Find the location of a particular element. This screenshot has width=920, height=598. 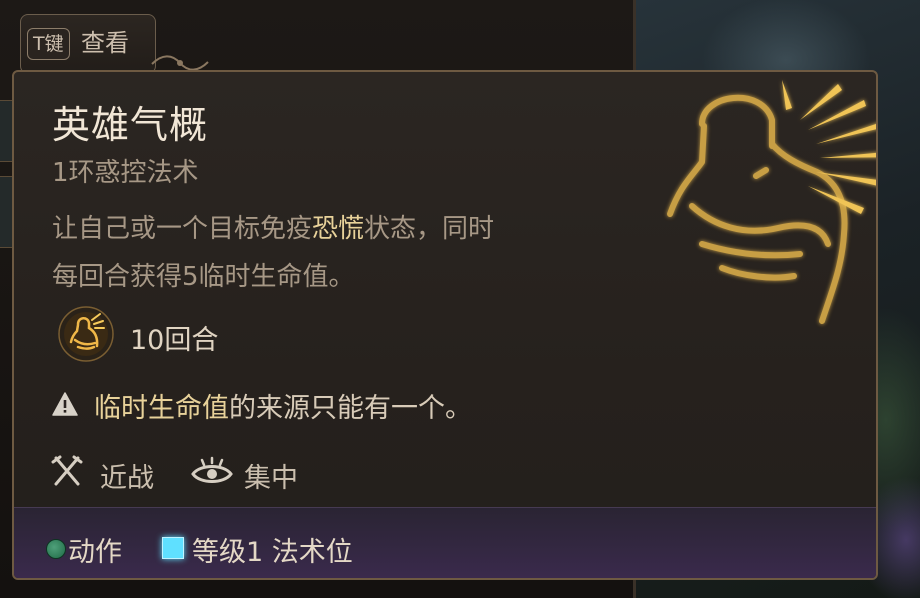

cyan-spell-slot-icon is located at coordinates (173, 548).